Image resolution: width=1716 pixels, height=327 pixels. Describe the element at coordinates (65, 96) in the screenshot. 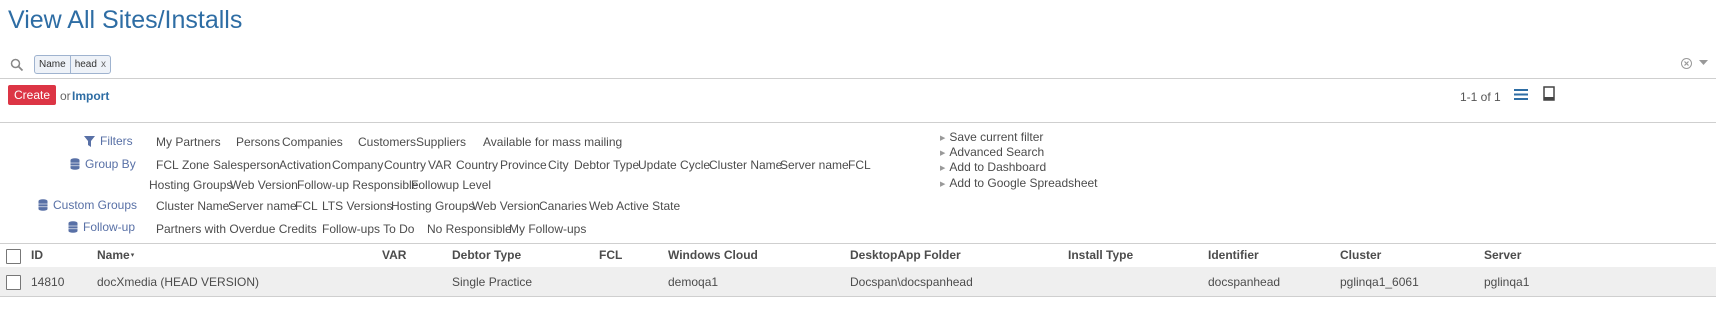

I see `or-text: or` at that location.